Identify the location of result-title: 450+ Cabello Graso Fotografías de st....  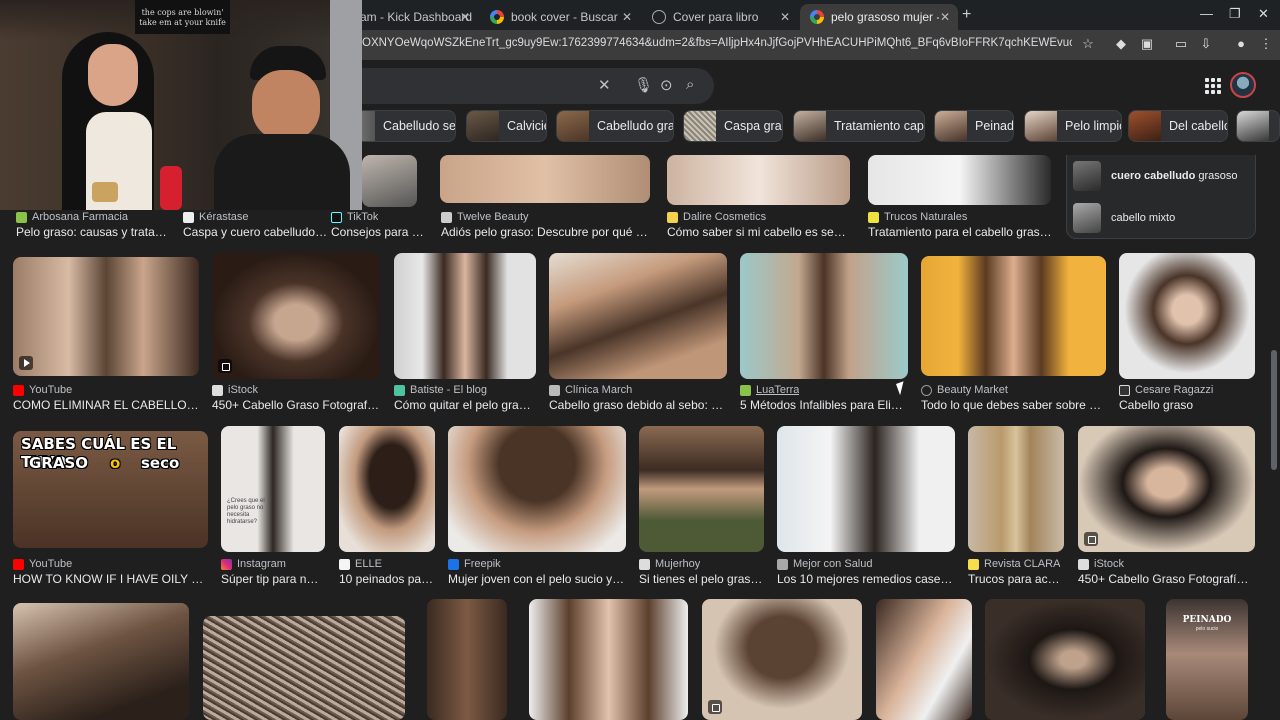
(1166, 579).